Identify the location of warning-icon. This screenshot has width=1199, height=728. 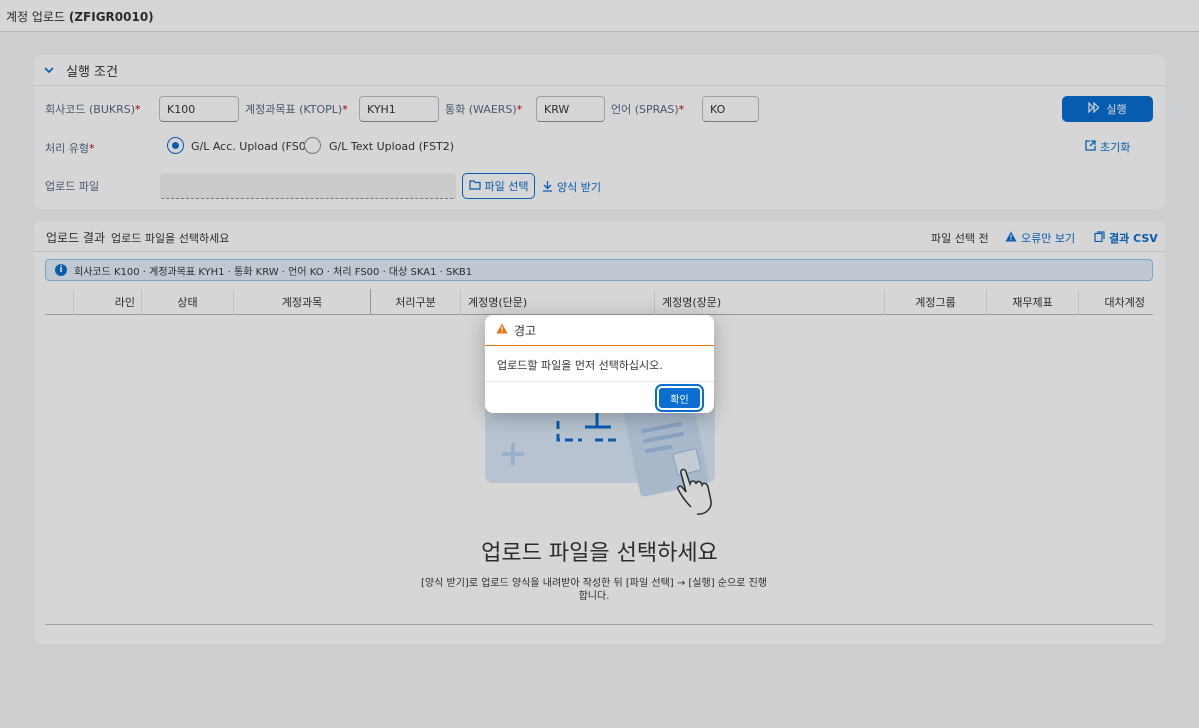
(502, 330).